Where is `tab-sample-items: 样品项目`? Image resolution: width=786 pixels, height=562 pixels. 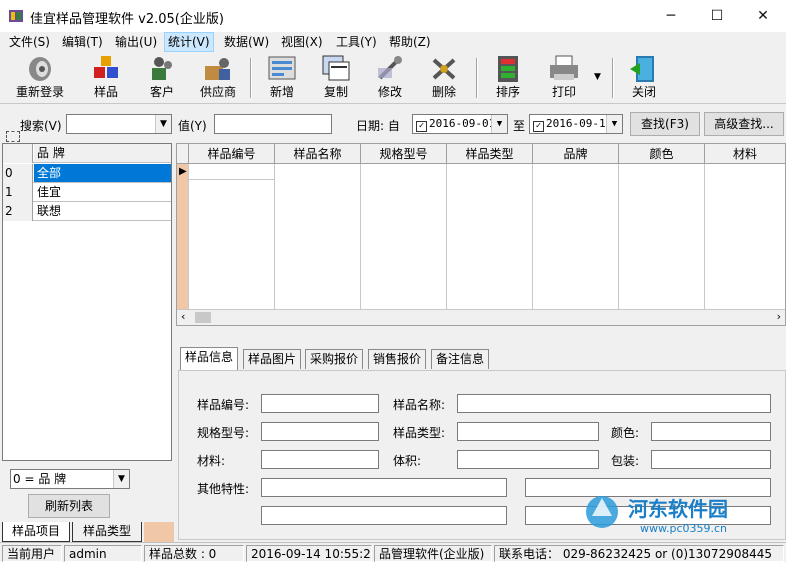
tab-sample-items: 样品项目 is located at coordinates (36, 532).